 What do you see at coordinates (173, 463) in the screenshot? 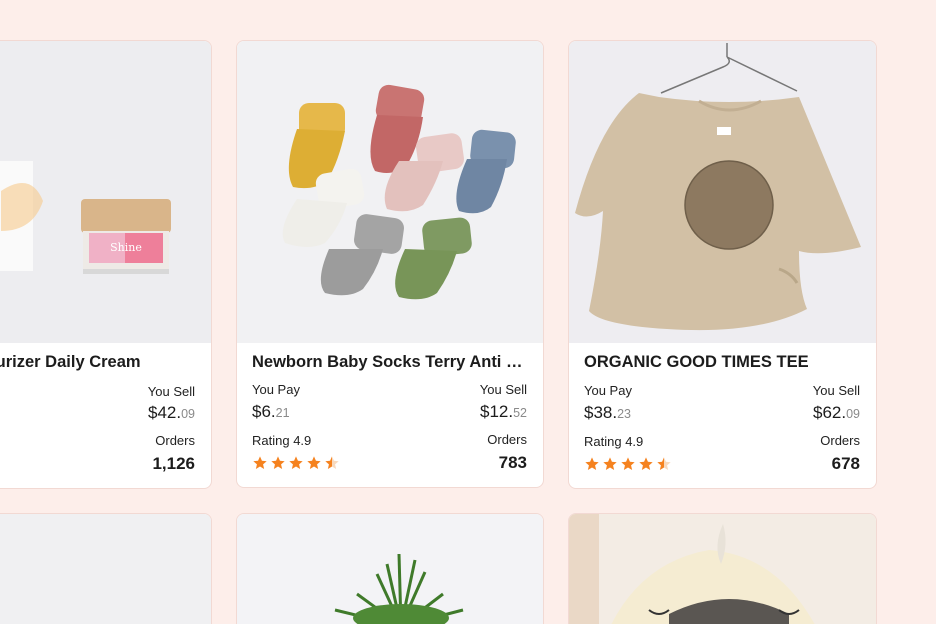
I see `orders-count: 1,126` at bounding box center [173, 463].